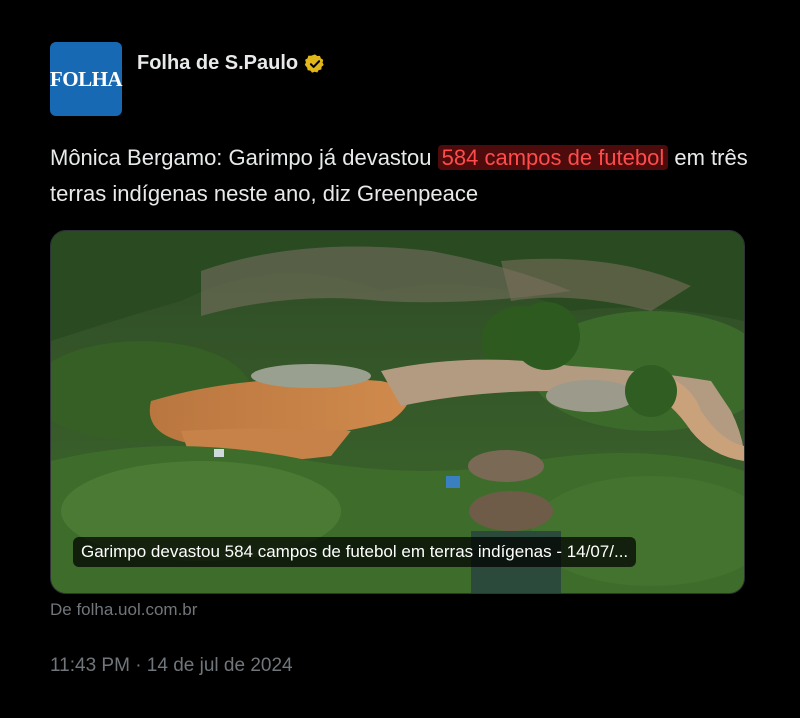 This screenshot has width=800, height=718. I want to click on account-header: Folha de S.Paulo, so click(231, 63).